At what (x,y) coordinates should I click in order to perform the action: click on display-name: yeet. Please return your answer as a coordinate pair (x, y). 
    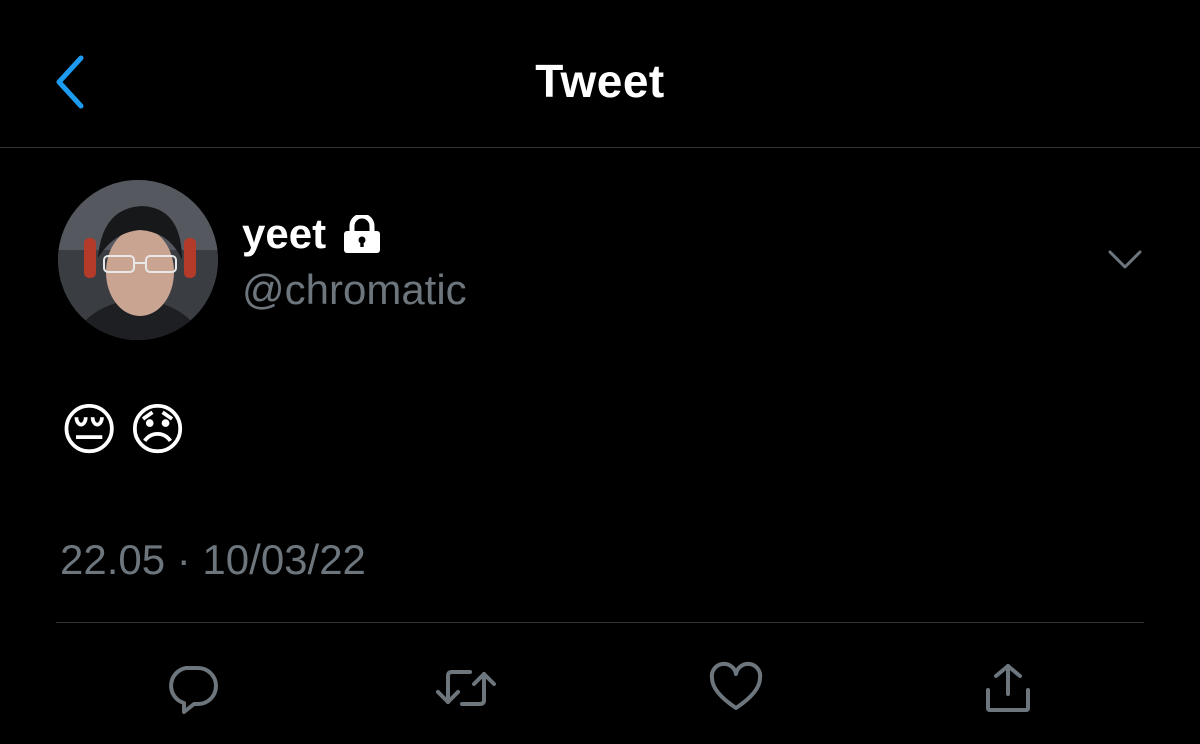
    Looking at the image, I should click on (284, 234).